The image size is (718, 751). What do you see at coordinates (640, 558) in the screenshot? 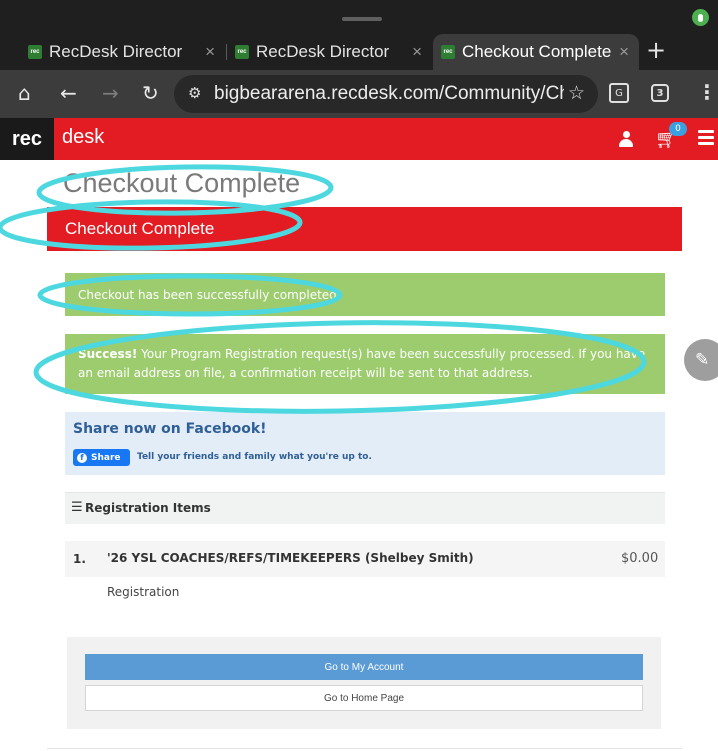
I see `item-price: $0.00` at bounding box center [640, 558].